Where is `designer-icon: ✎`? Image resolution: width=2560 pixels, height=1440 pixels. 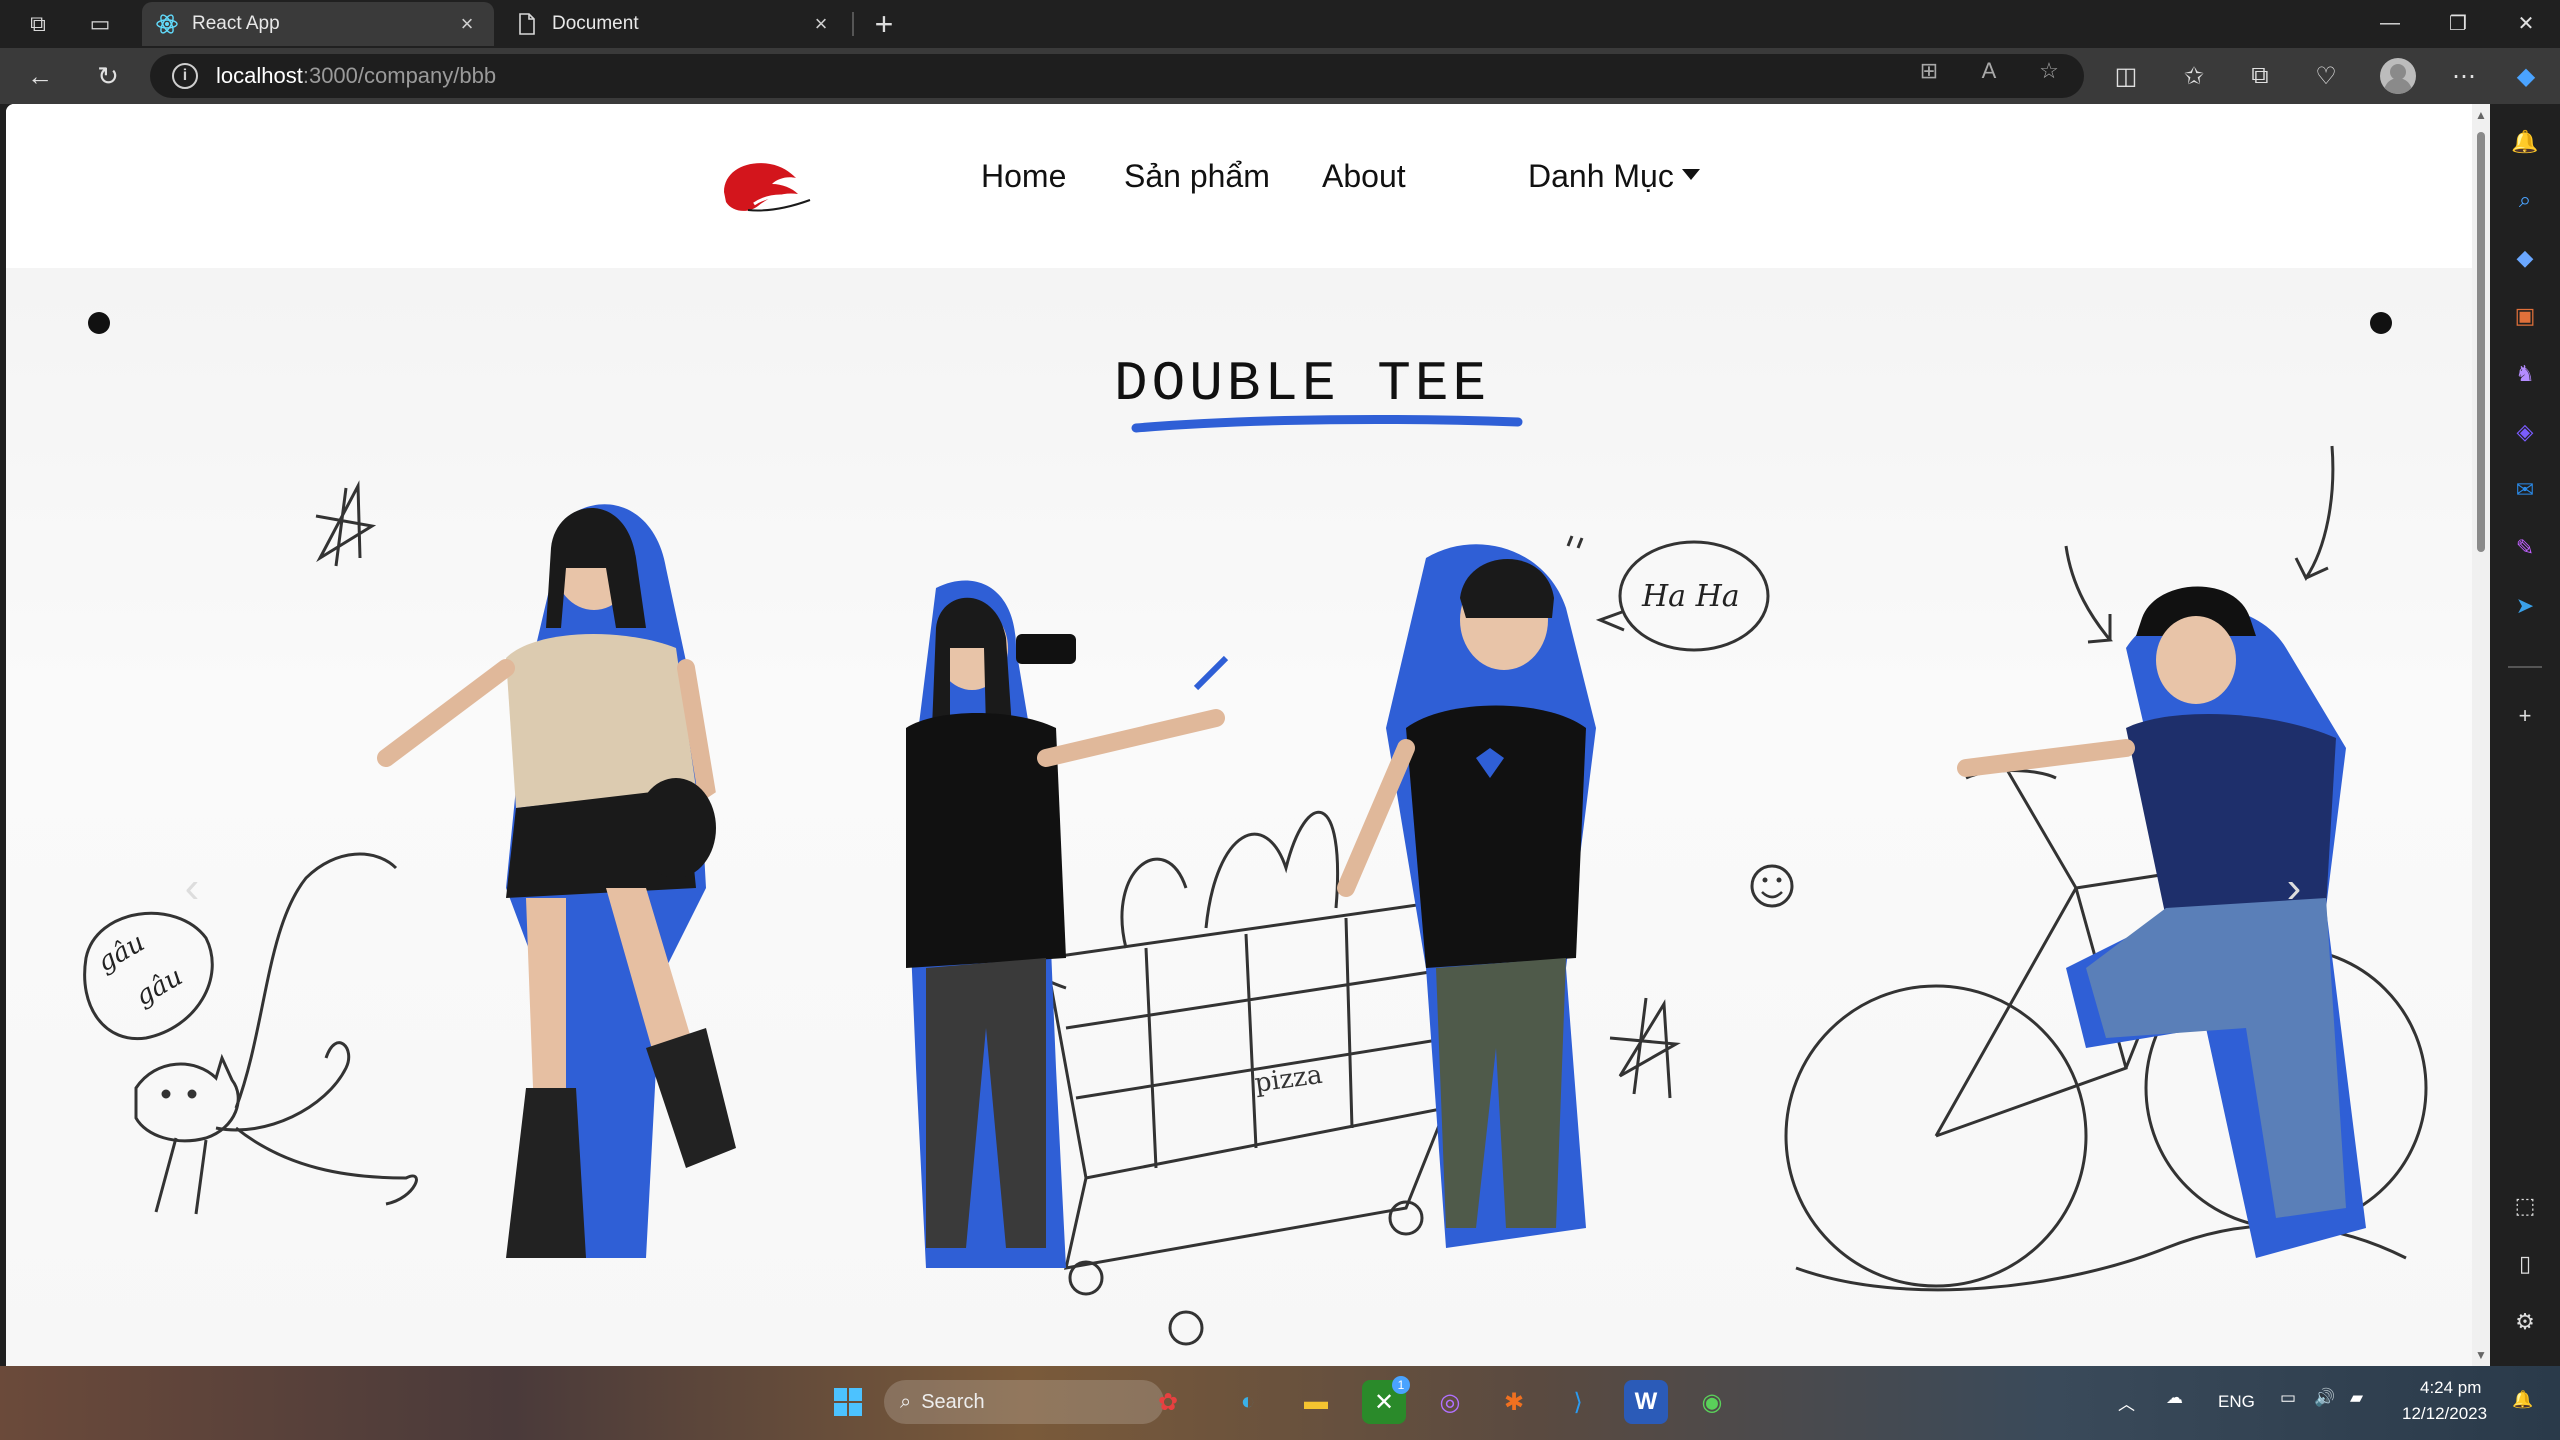 designer-icon: ✎ is located at coordinates (2525, 548).